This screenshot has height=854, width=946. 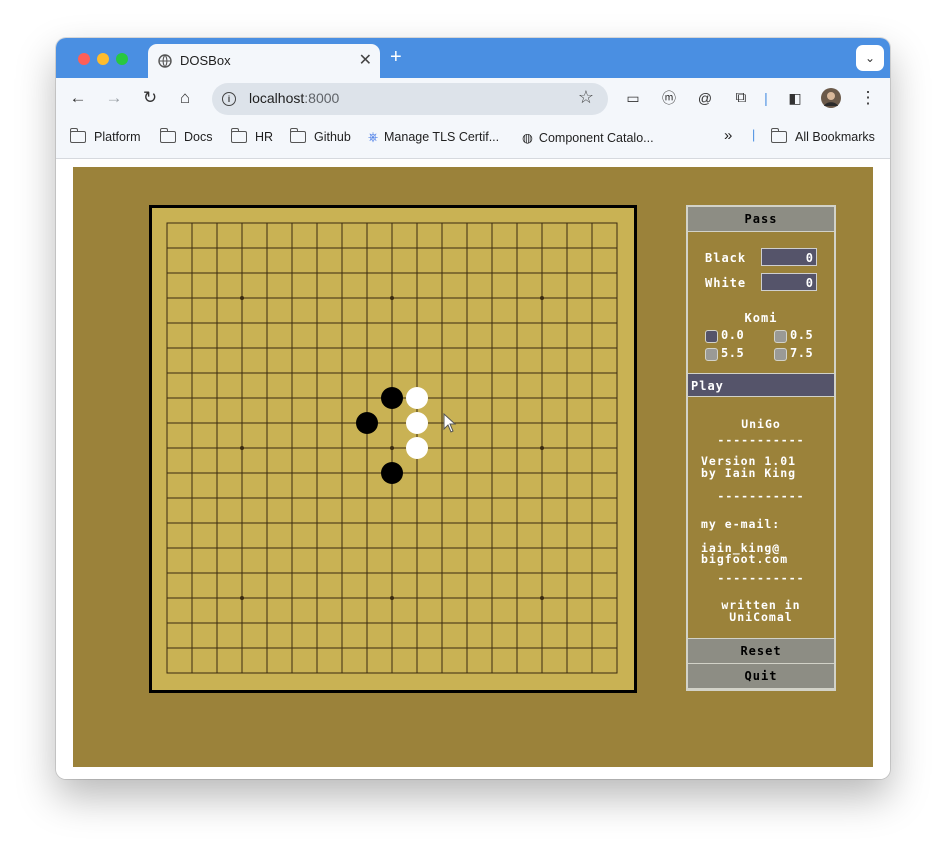 I want to click on app-name: UniGo, so click(x=761, y=424).